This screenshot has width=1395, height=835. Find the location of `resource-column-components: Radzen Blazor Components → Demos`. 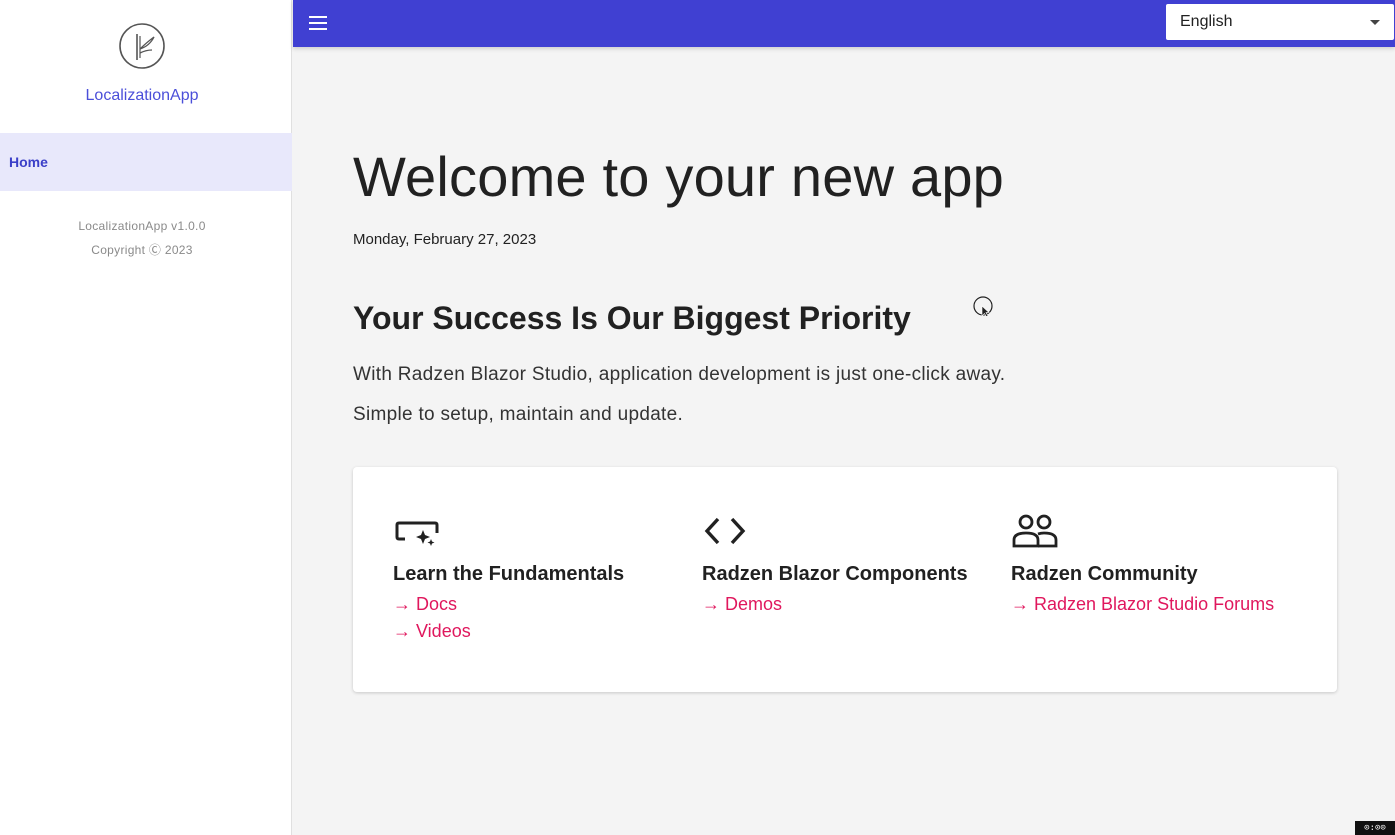

resource-column-components: Radzen Blazor Components → Demos is located at coordinates (835, 564).